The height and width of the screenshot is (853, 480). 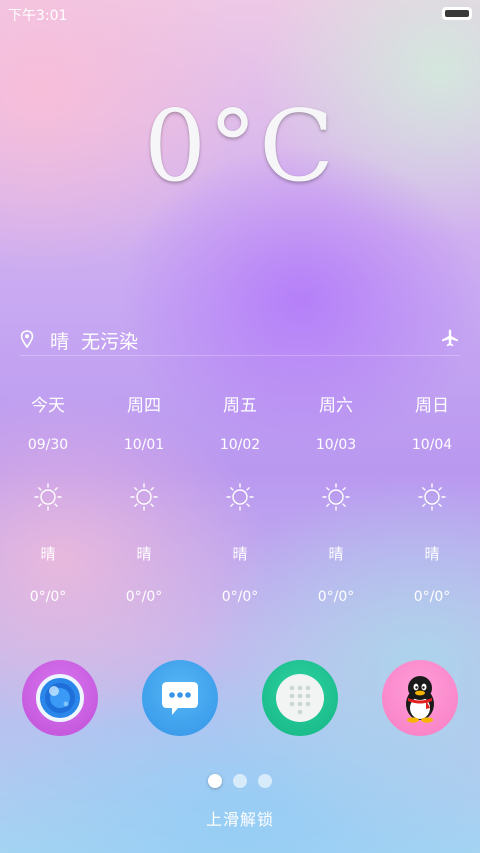 What do you see at coordinates (240, 445) in the screenshot?
I see `forecast-date: 10/02` at bounding box center [240, 445].